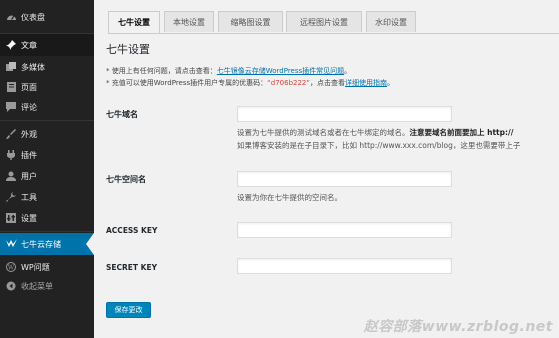 This screenshot has width=559, height=338. What do you see at coordinates (324, 21) in the screenshot?
I see `tab-remote-image-settings: 远程图片设置` at bounding box center [324, 21].